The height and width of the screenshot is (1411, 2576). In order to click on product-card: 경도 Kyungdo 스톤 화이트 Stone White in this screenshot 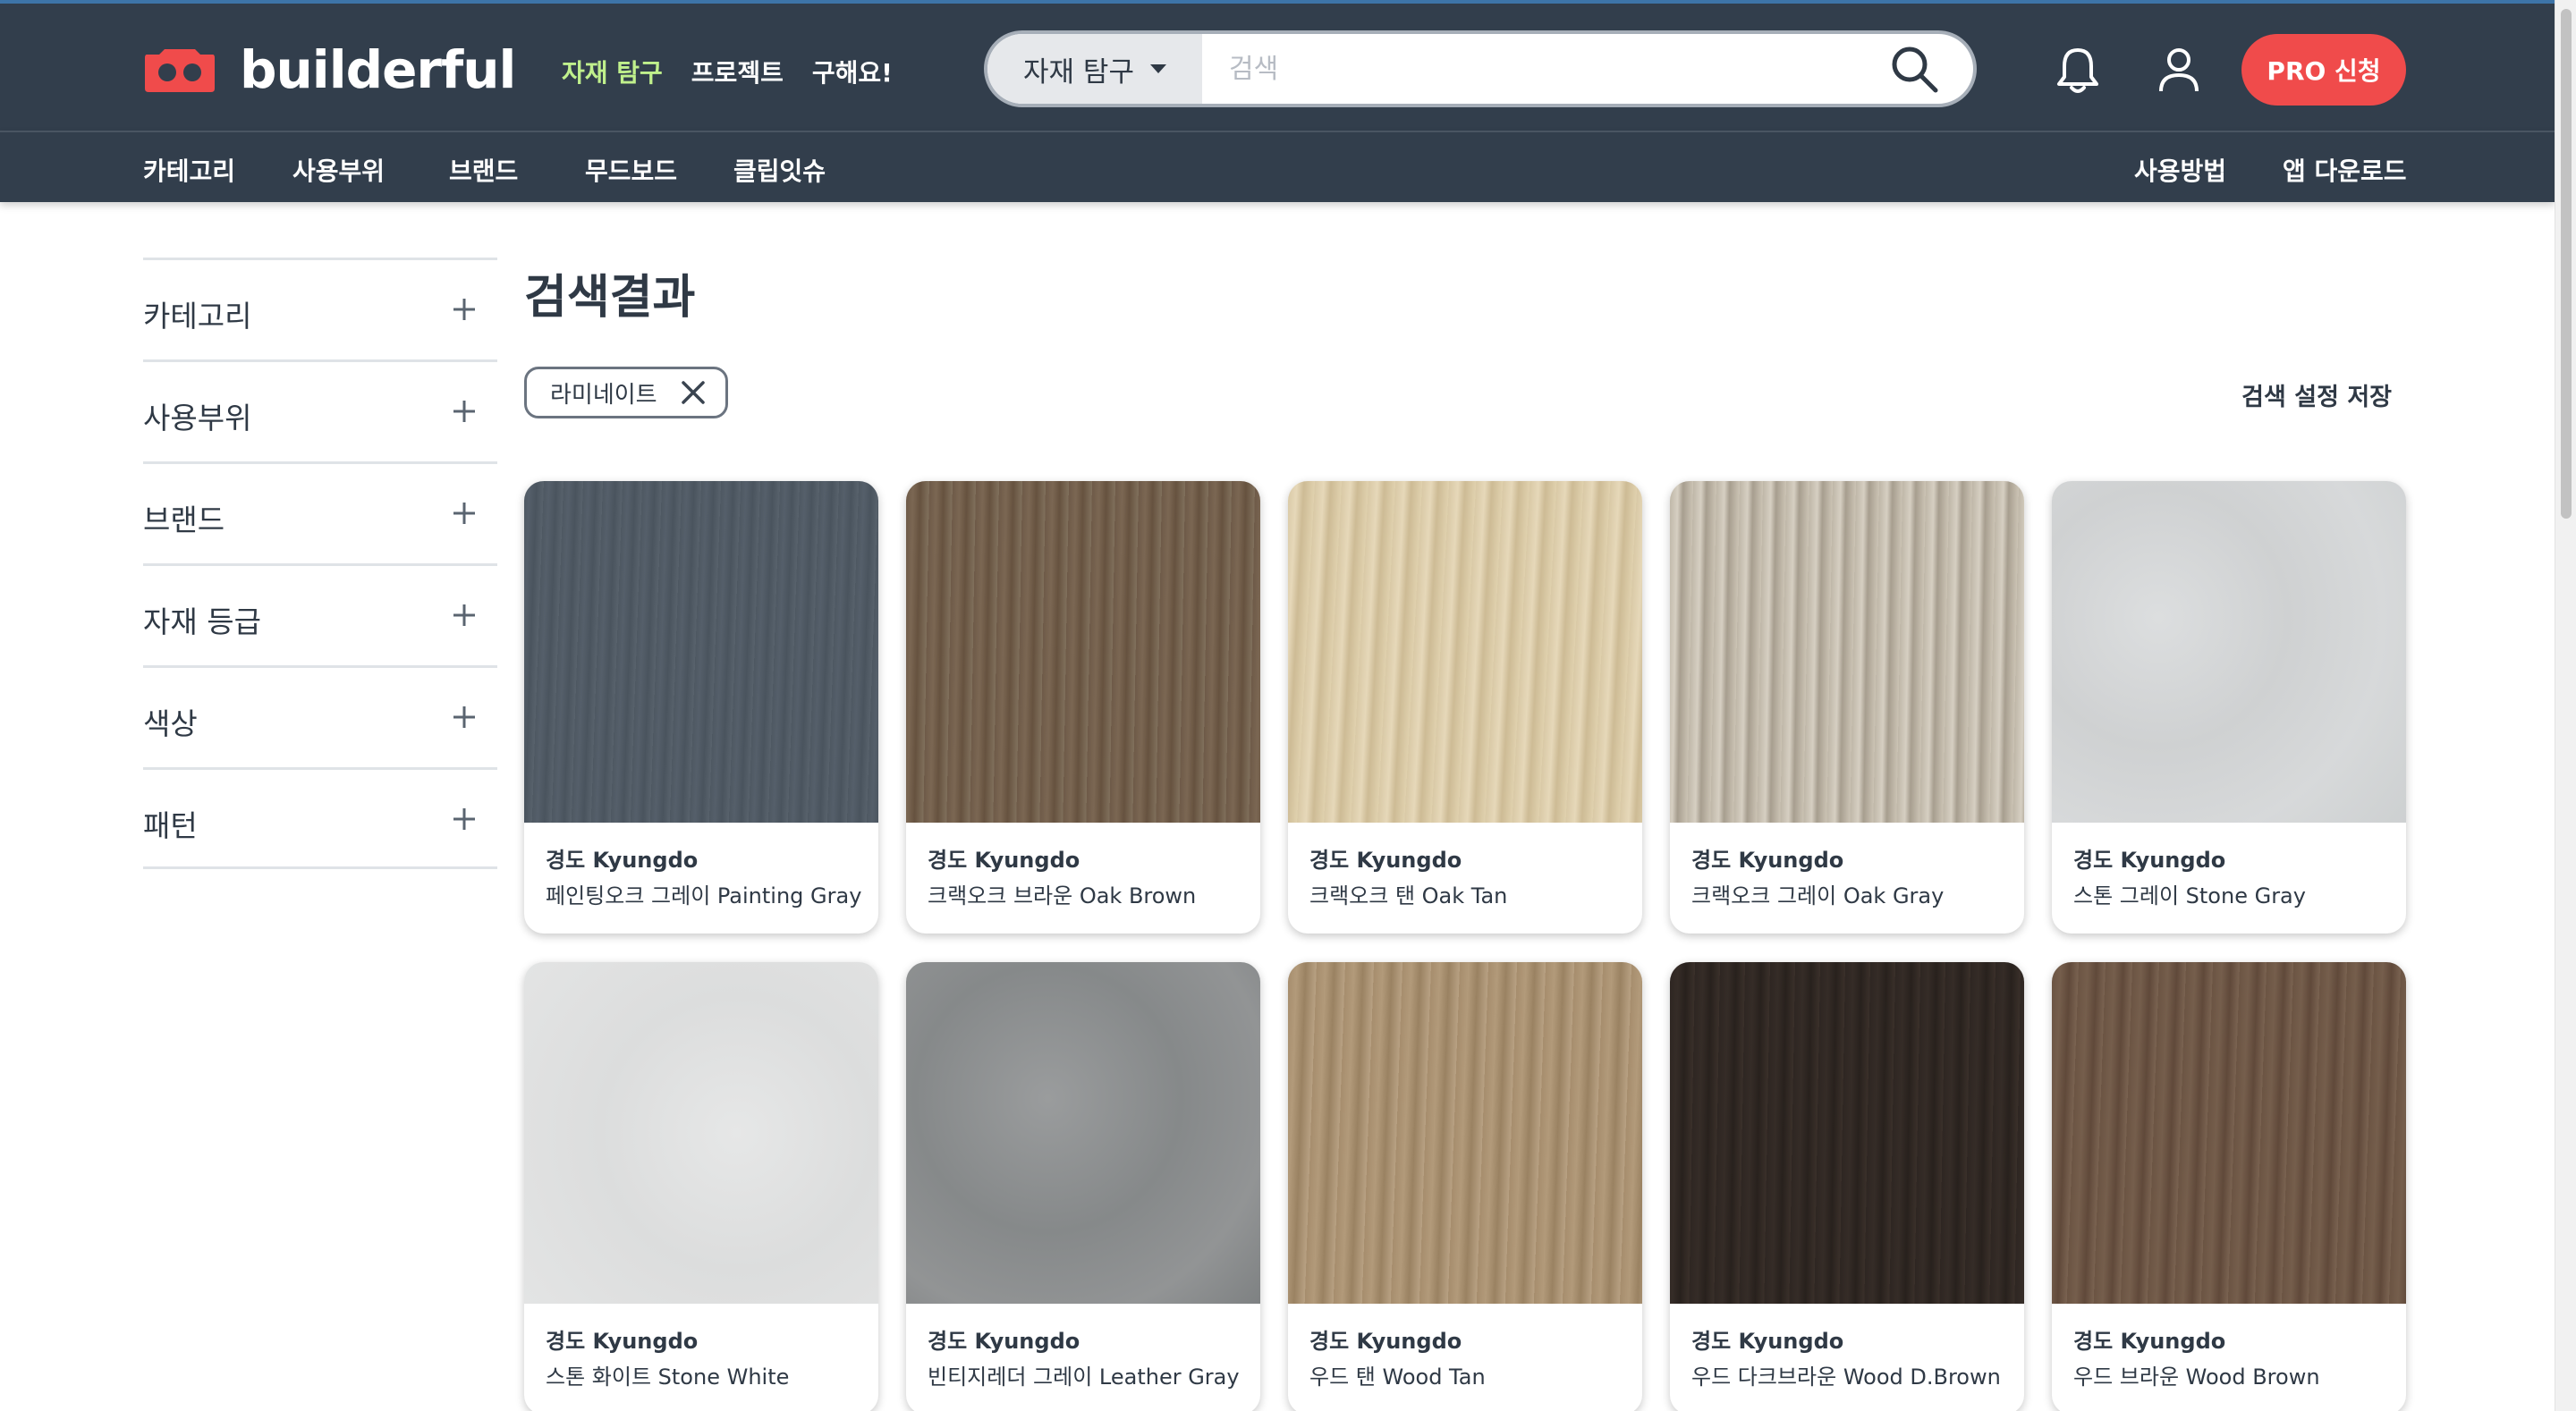, I will do `click(701, 1186)`.